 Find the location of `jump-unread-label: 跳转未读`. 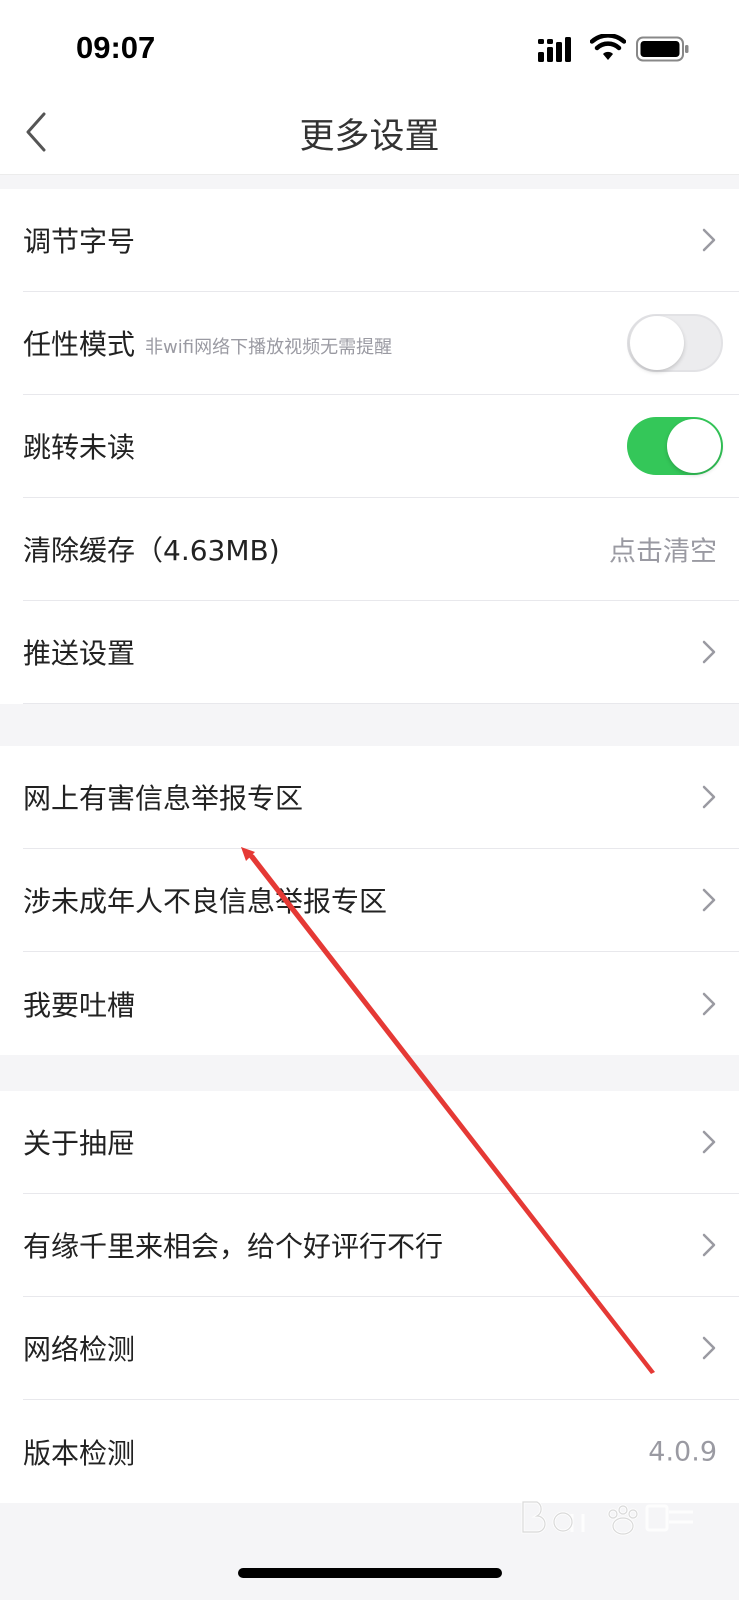

jump-unread-label: 跳转未读 is located at coordinates (79, 447).